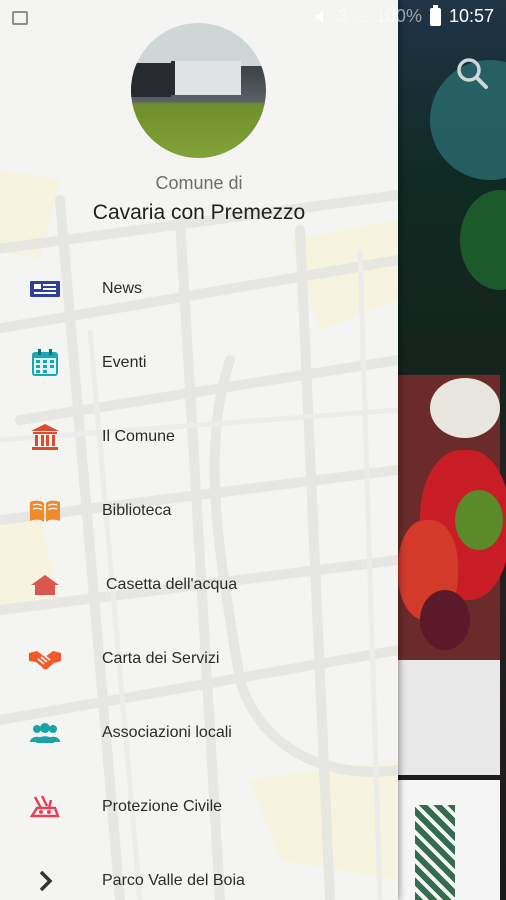 This screenshot has height=900, width=506. What do you see at coordinates (472, 73) in the screenshot?
I see `search-icon` at bounding box center [472, 73].